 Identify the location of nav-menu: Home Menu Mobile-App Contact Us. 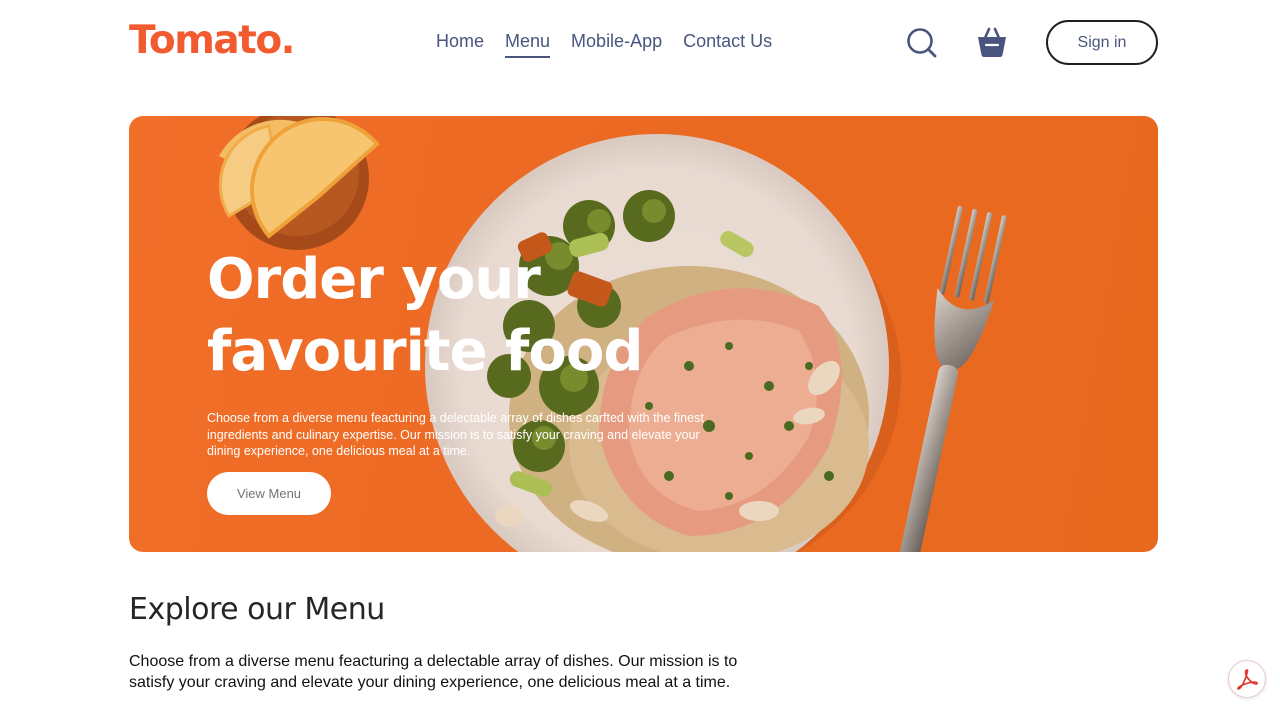
(604, 44).